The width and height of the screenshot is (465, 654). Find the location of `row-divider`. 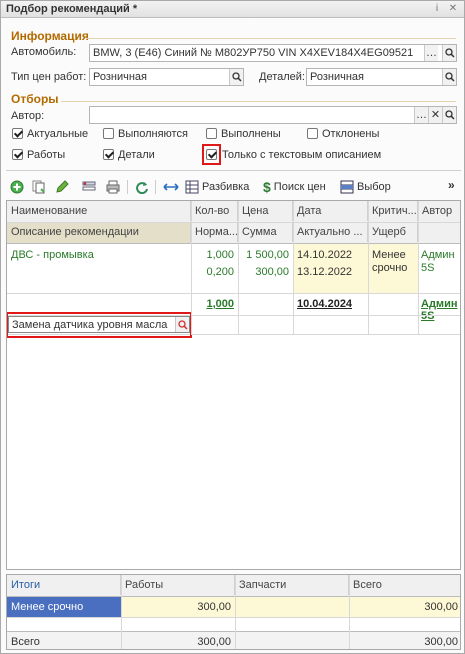

row-divider is located at coordinates (233, 617).